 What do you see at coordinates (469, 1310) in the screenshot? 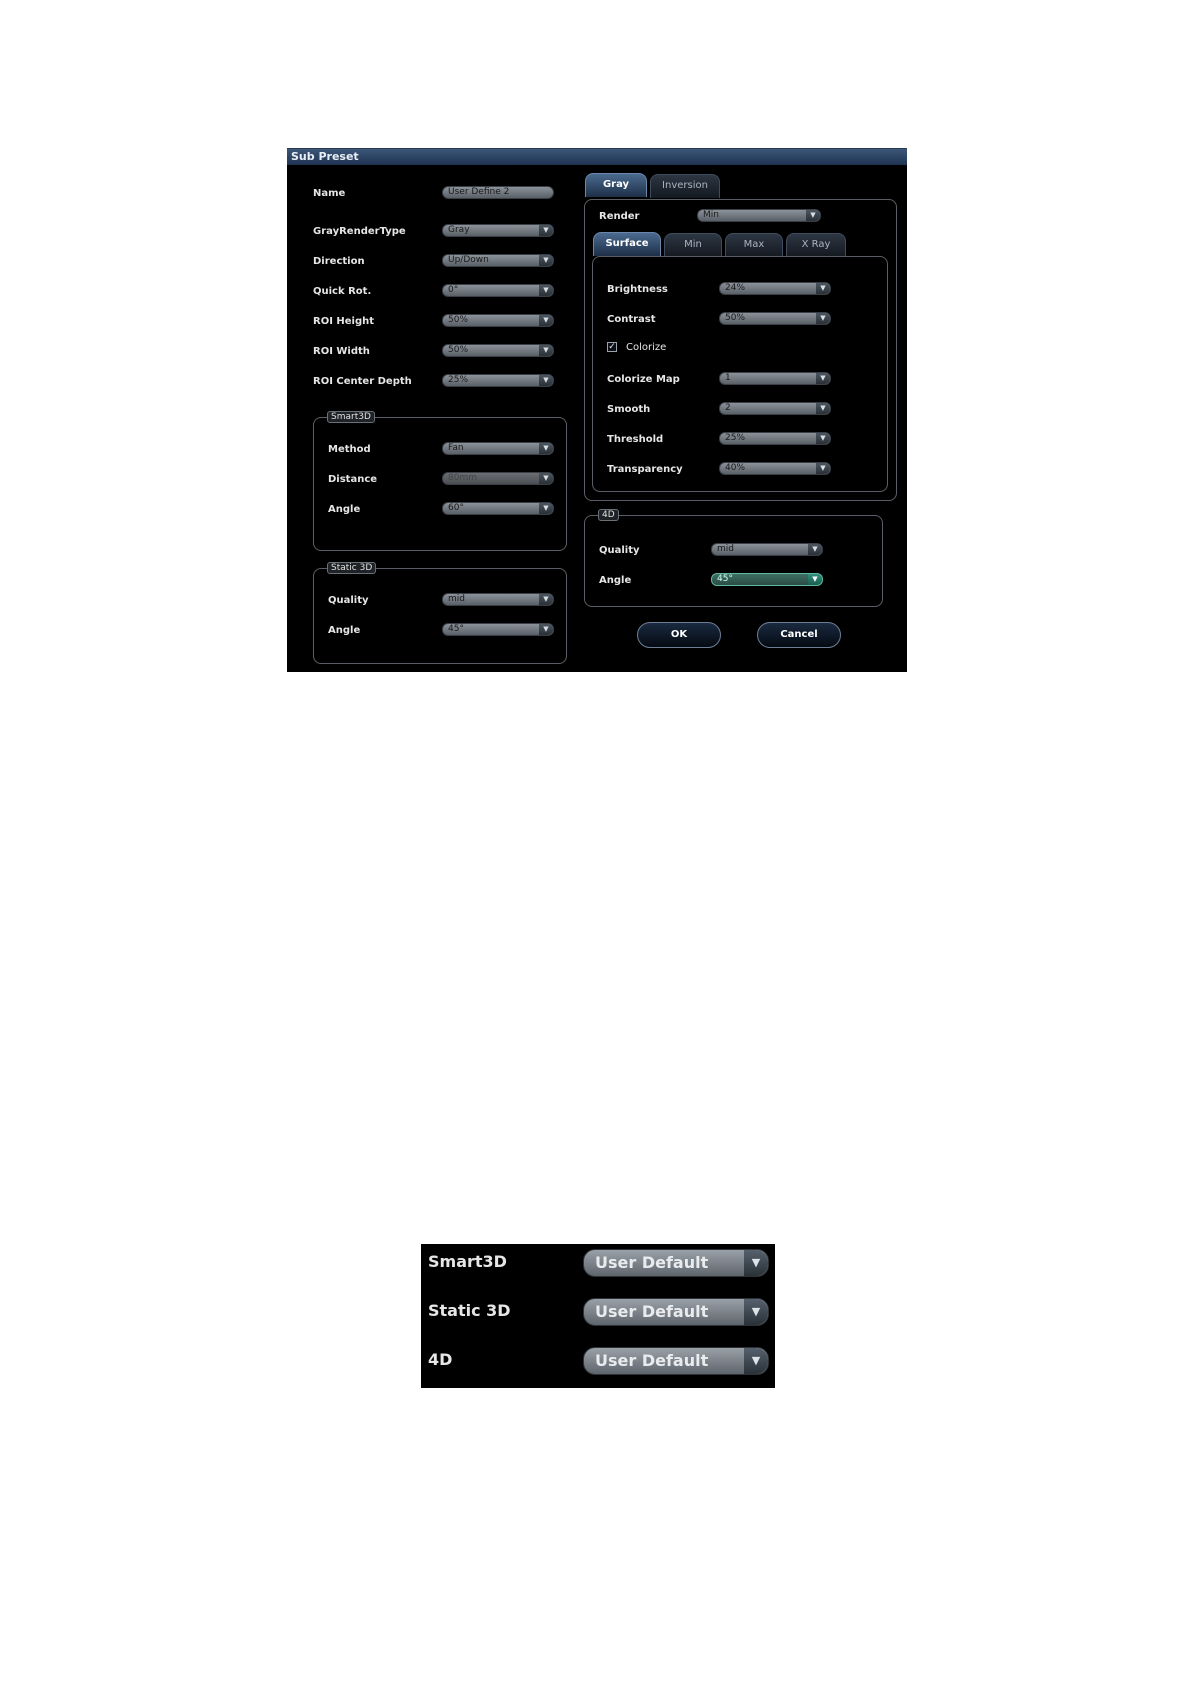
I see `static3d-row-label: Static 3D` at bounding box center [469, 1310].